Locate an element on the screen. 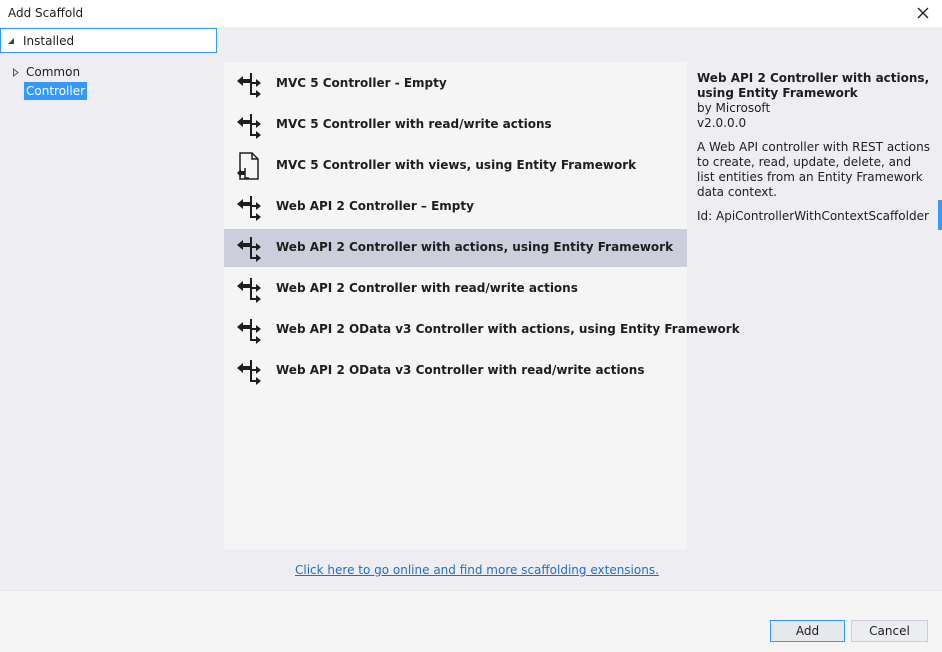  scaffolder-label: Web API 2 Controller – Empty is located at coordinates (375, 206).